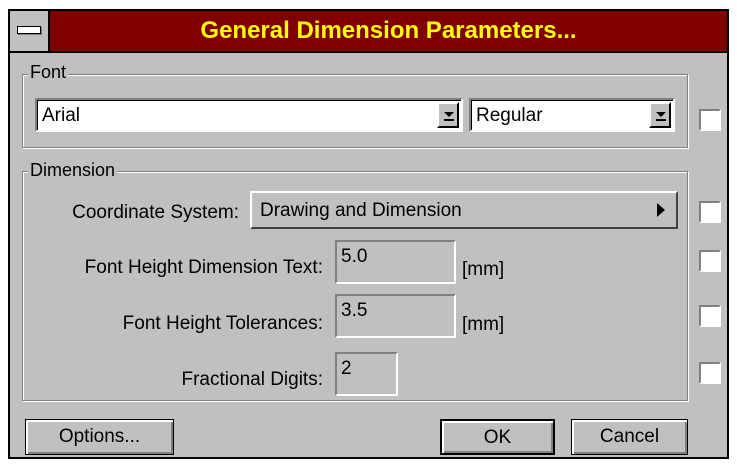 The width and height of the screenshot is (737, 467). Describe the element at coordinates (155, 212) in the screenshot. I see `coordinate-system-label: Coordinate System:` at that location.